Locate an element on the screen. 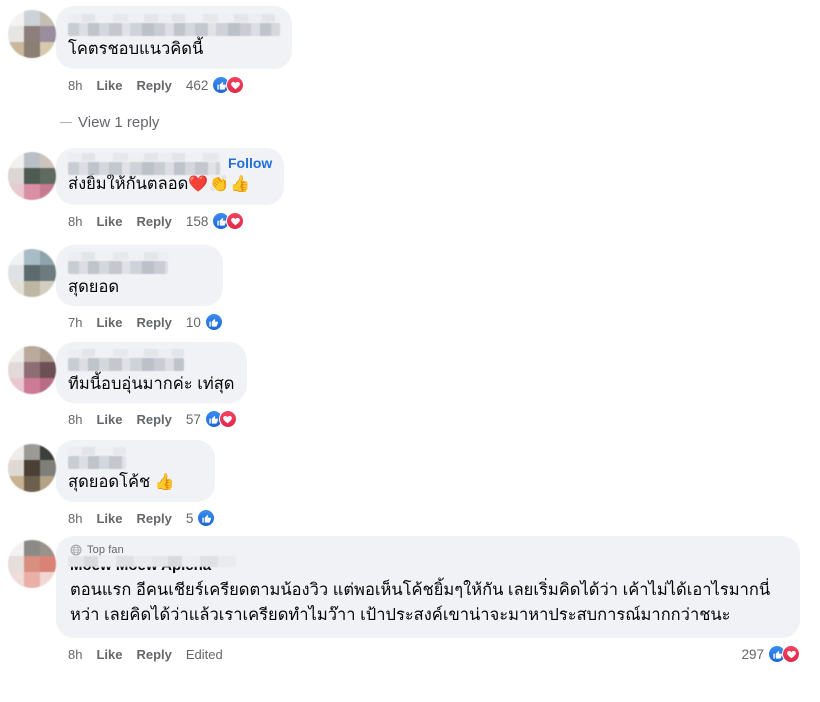 Image resolution: width=820 pixels, height=702 pixels. comment-body-text: สุดยอดโค้ช is located at coordinates (109, 482).